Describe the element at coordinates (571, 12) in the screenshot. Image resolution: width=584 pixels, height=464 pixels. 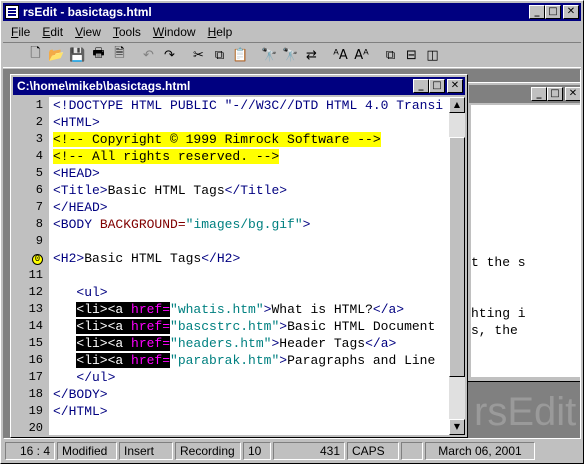
I see `close-button: ✕` at that location.